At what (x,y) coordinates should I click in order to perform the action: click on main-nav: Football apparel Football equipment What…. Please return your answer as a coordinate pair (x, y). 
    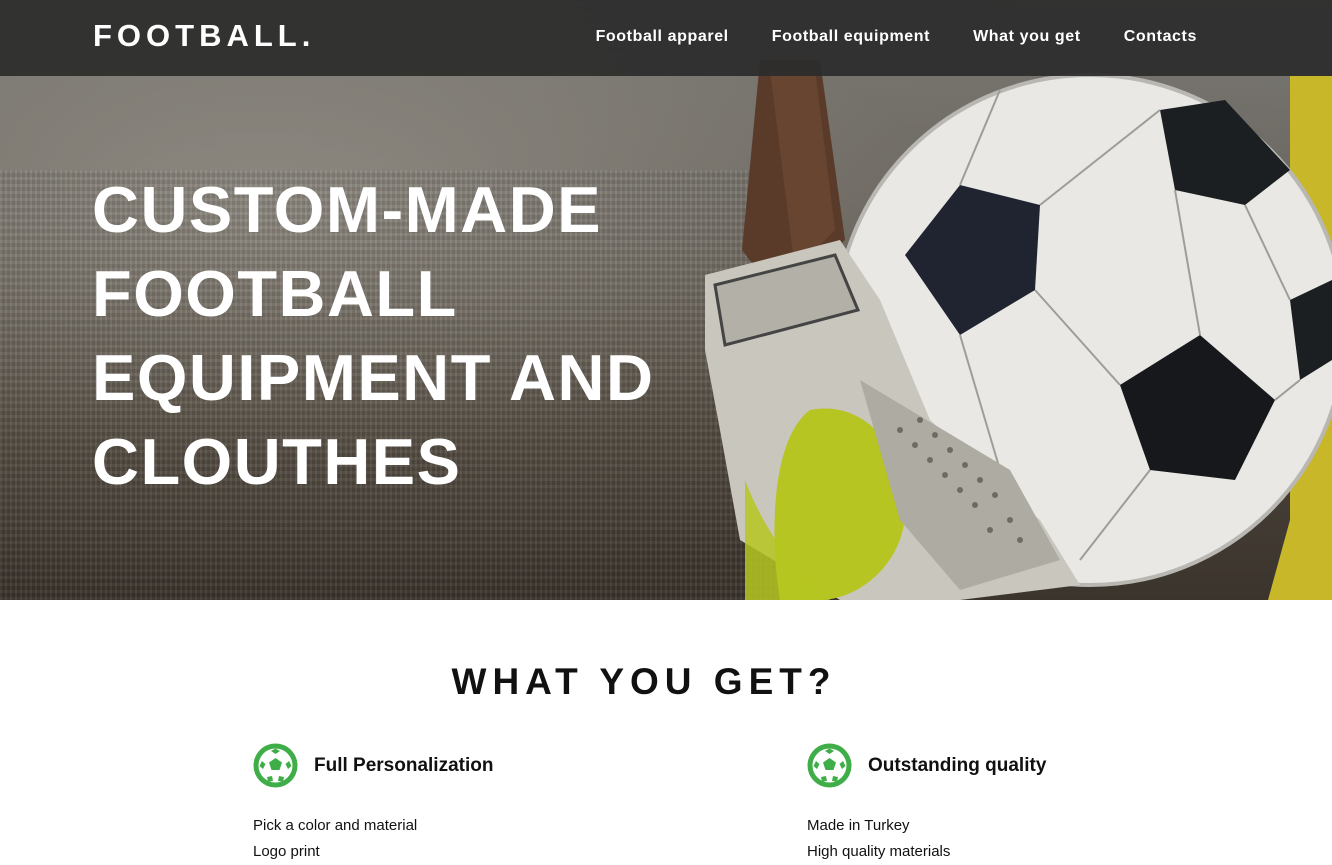
    Looking at the image, I should click on (875, 37).